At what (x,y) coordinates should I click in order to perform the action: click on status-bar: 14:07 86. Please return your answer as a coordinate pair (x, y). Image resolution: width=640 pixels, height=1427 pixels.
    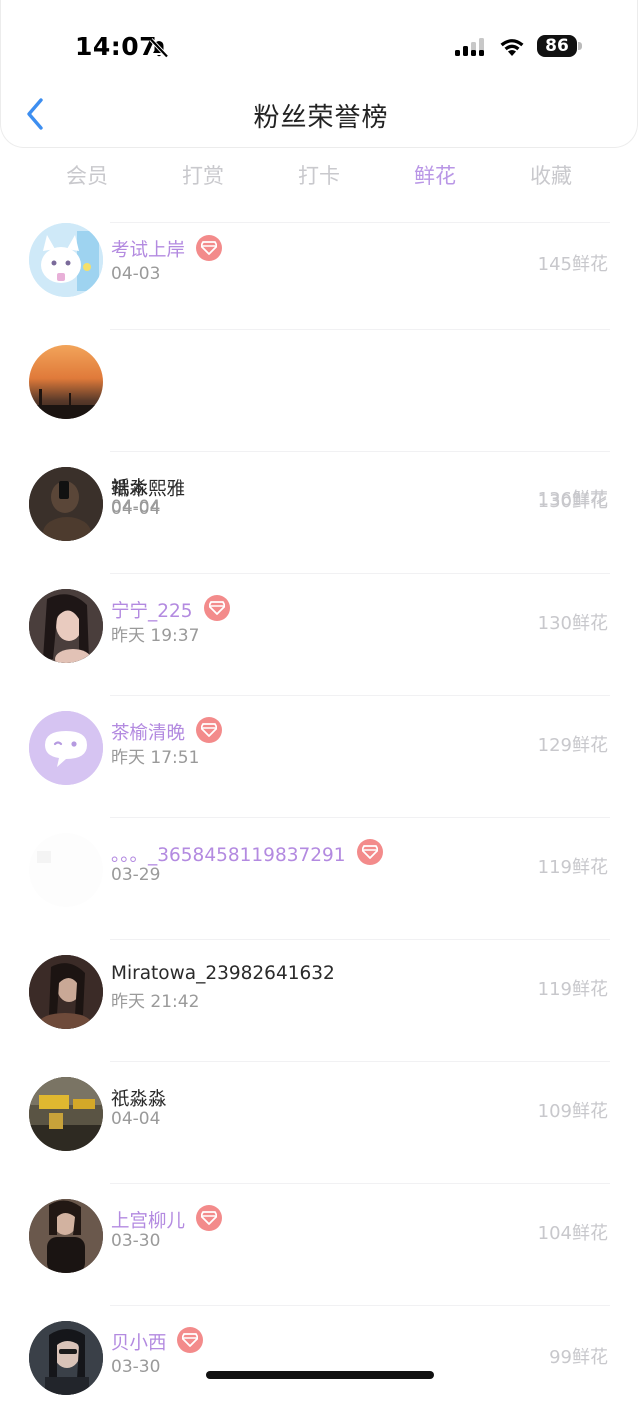
    Looking at the image, I should click on (320, 45).